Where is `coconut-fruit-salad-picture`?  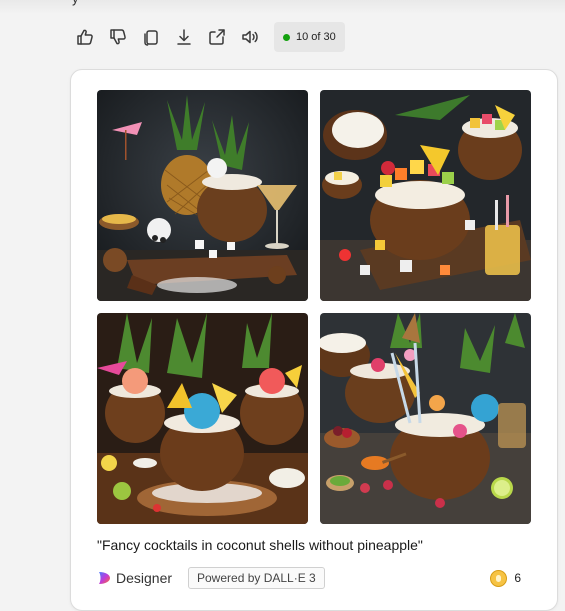 coconut-fruit-salad-picture is located at coordinates (425, 195).